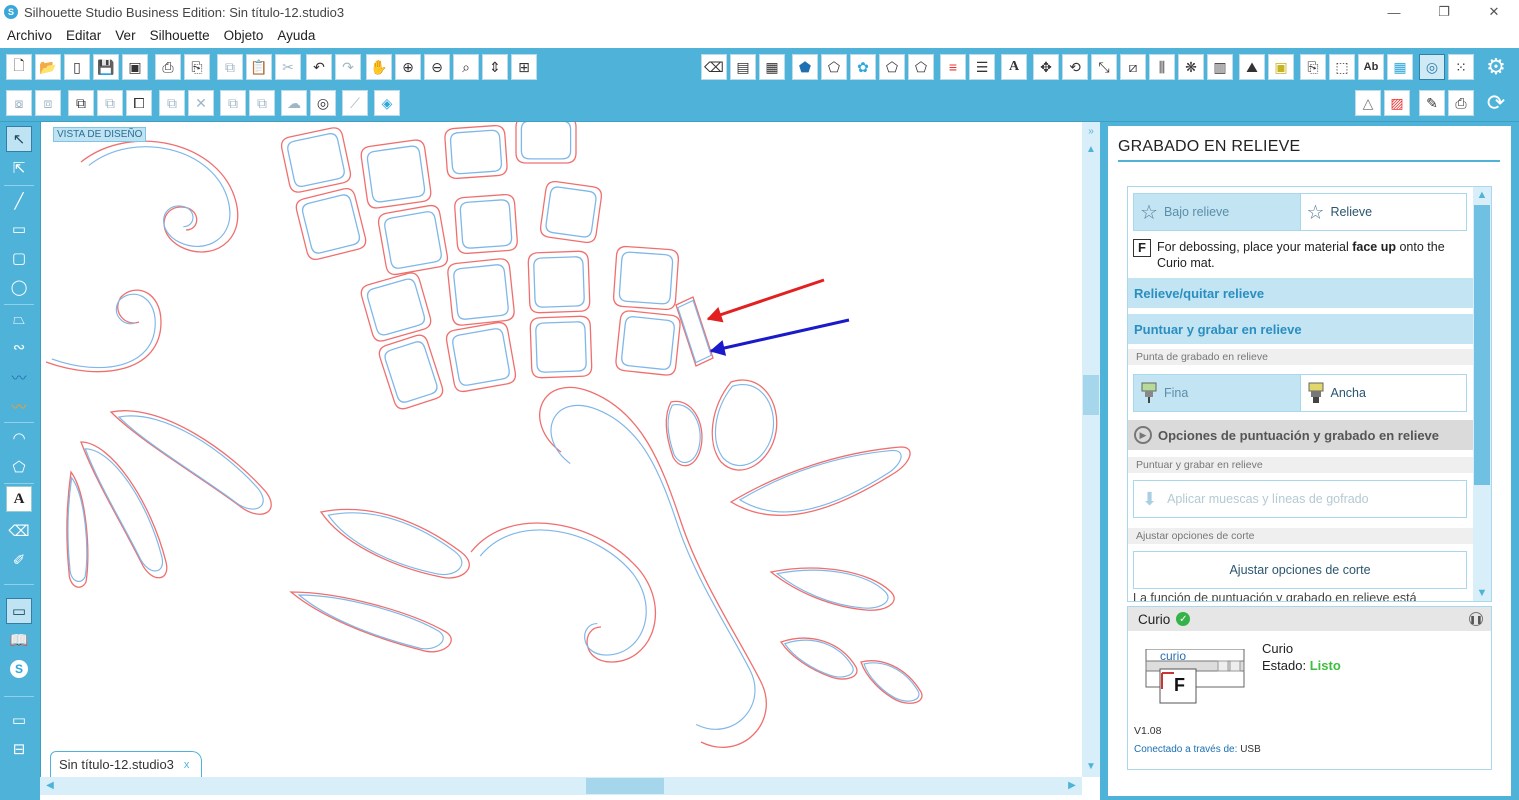 This screenshot has height=800, width=1519. I want to click on freehand-tool-icon: 〰, so click(19, 377).